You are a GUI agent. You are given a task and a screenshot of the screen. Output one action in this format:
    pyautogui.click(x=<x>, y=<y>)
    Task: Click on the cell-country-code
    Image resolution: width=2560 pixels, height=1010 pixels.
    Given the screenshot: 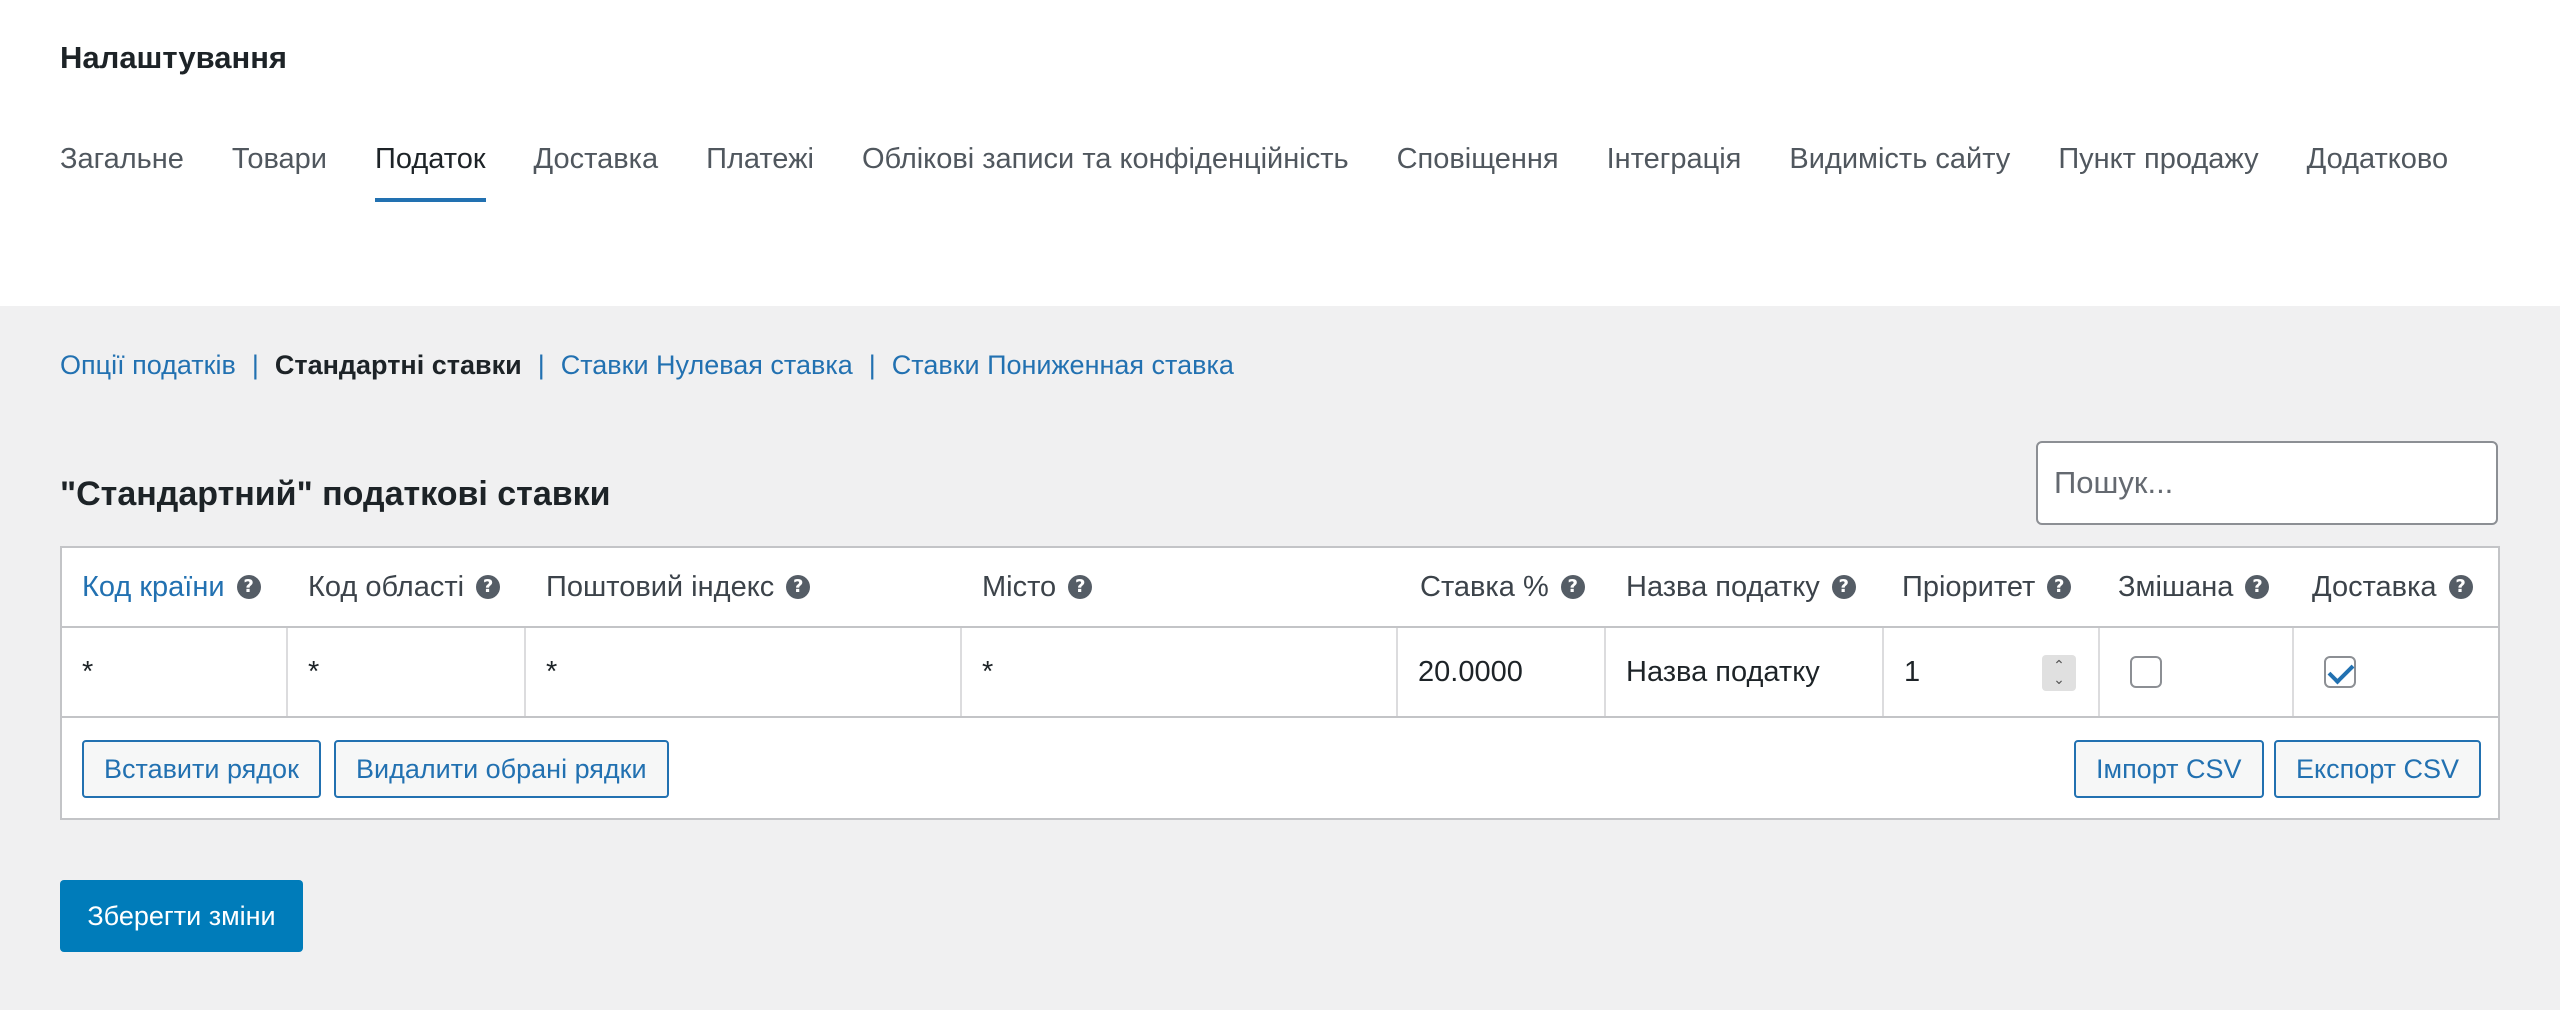 What is the action you would take?
    pyautogui.click(x=175, y=672)
    